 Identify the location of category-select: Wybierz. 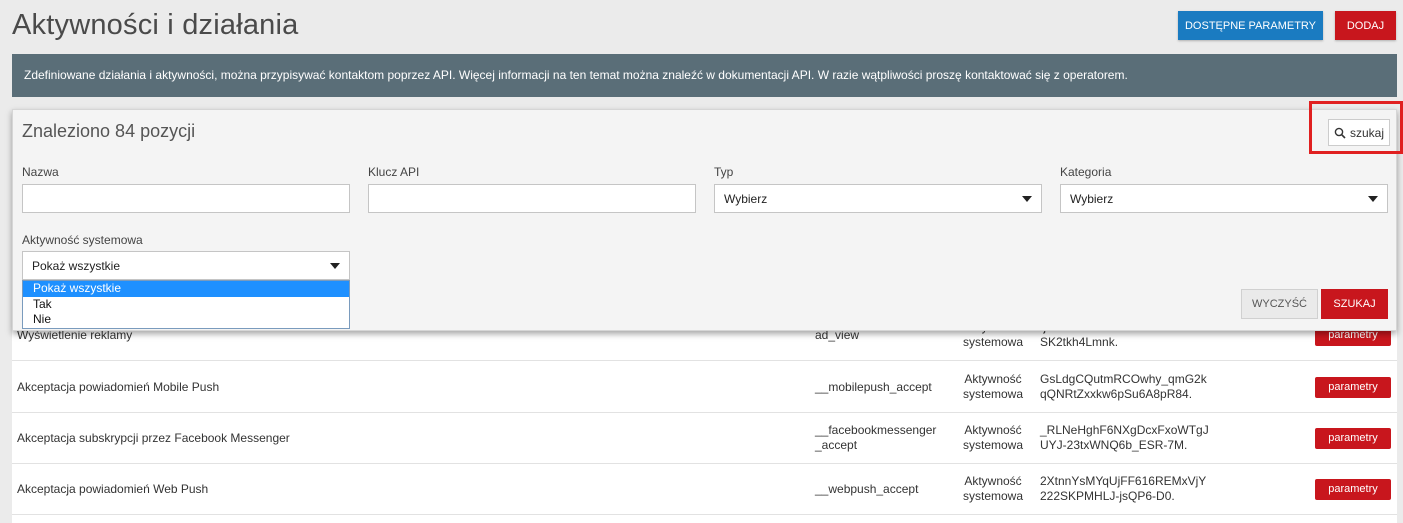
(1224, 198).